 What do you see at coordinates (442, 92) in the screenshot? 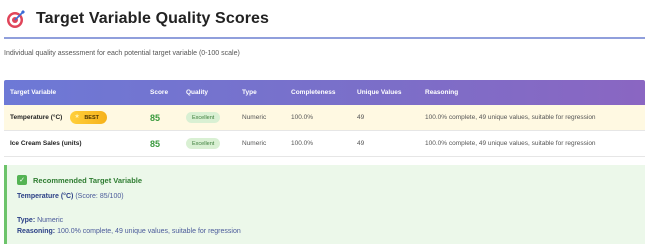
I see `column-header-reasoning: Reasoning` at bounding box center [442, 92].